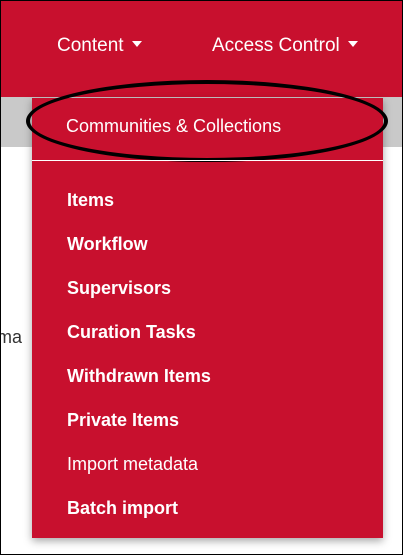  I want to click on nav-access-control-menu: Access Control, so click(285, 46).